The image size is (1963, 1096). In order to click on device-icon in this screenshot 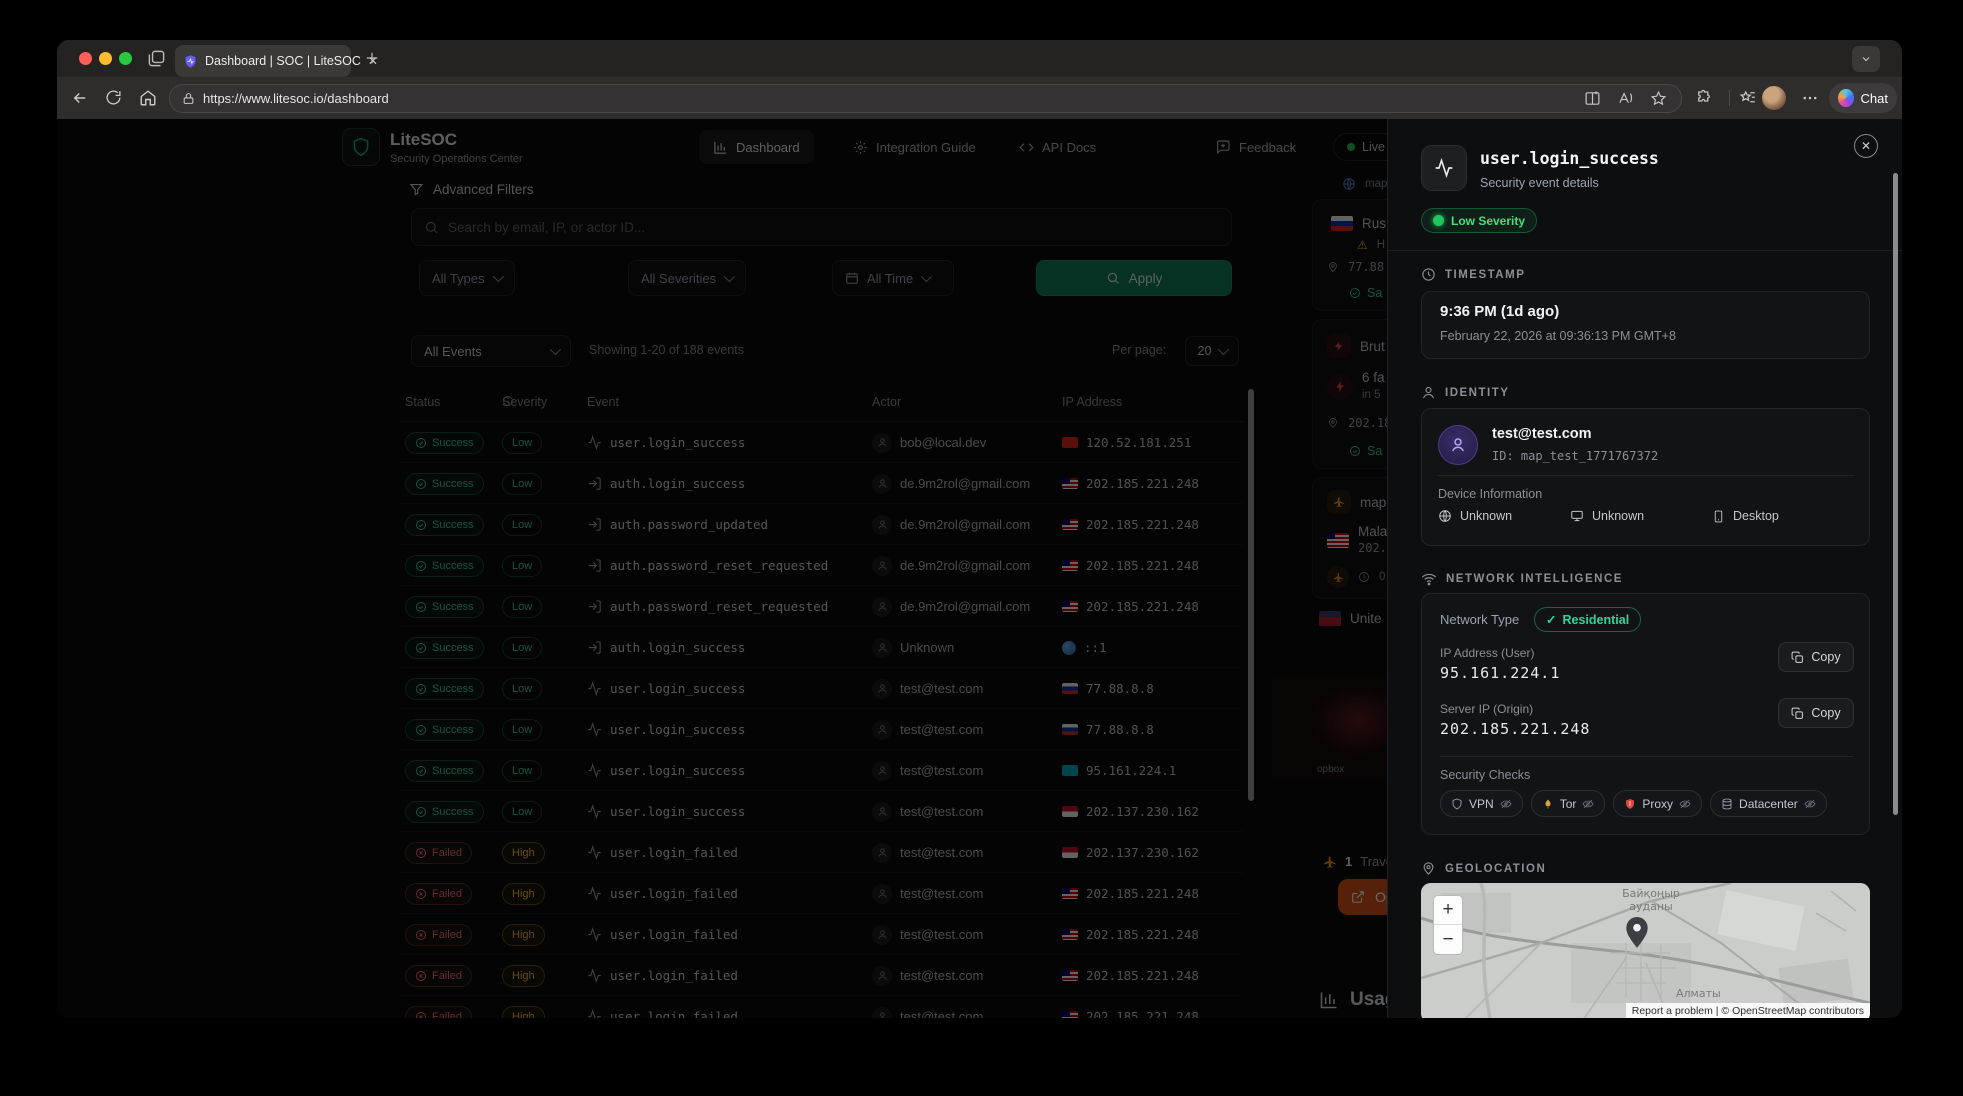, I will do `click(1718, 516)`.